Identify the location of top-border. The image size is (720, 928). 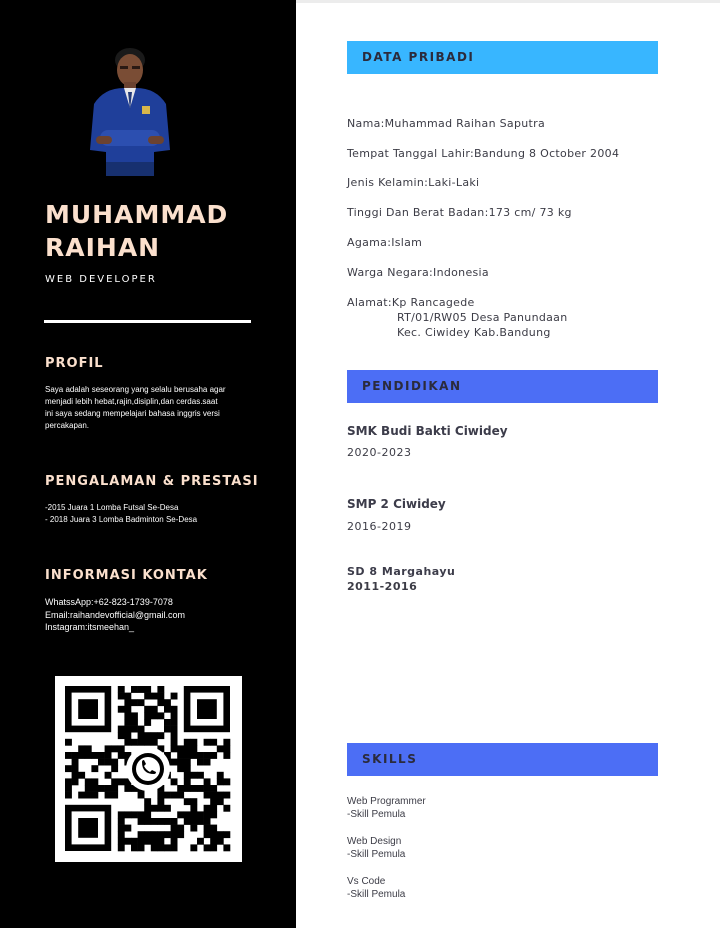
(508, 1).